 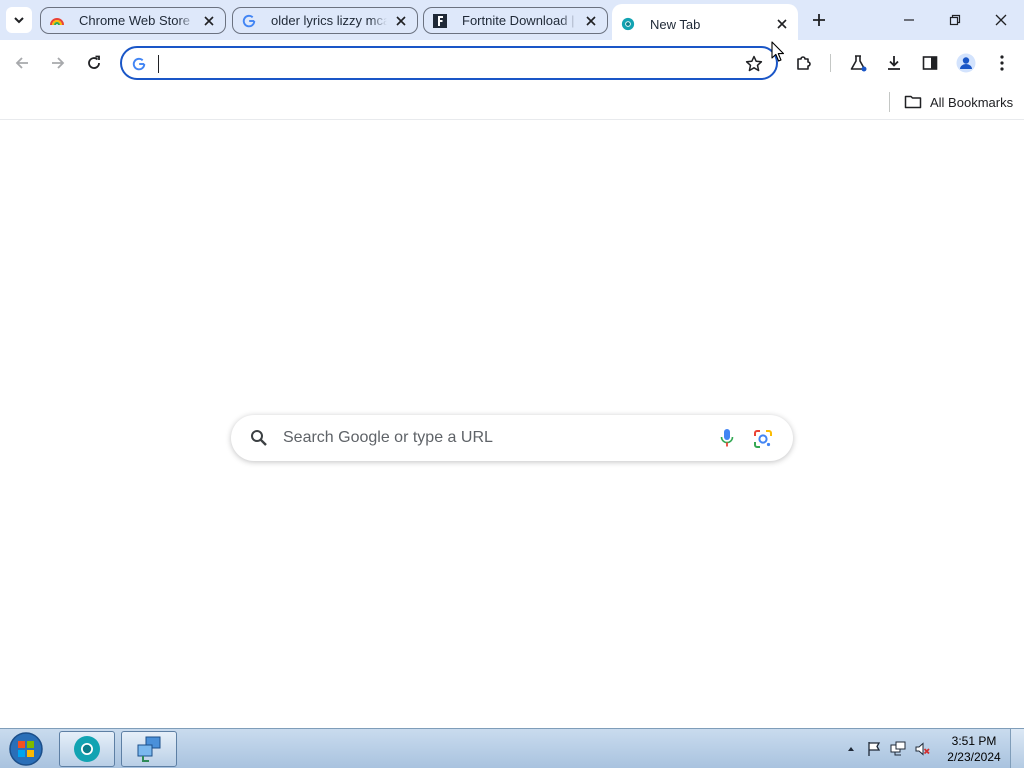 I want to click on toolbar-divider, so click(x=830, y=63).